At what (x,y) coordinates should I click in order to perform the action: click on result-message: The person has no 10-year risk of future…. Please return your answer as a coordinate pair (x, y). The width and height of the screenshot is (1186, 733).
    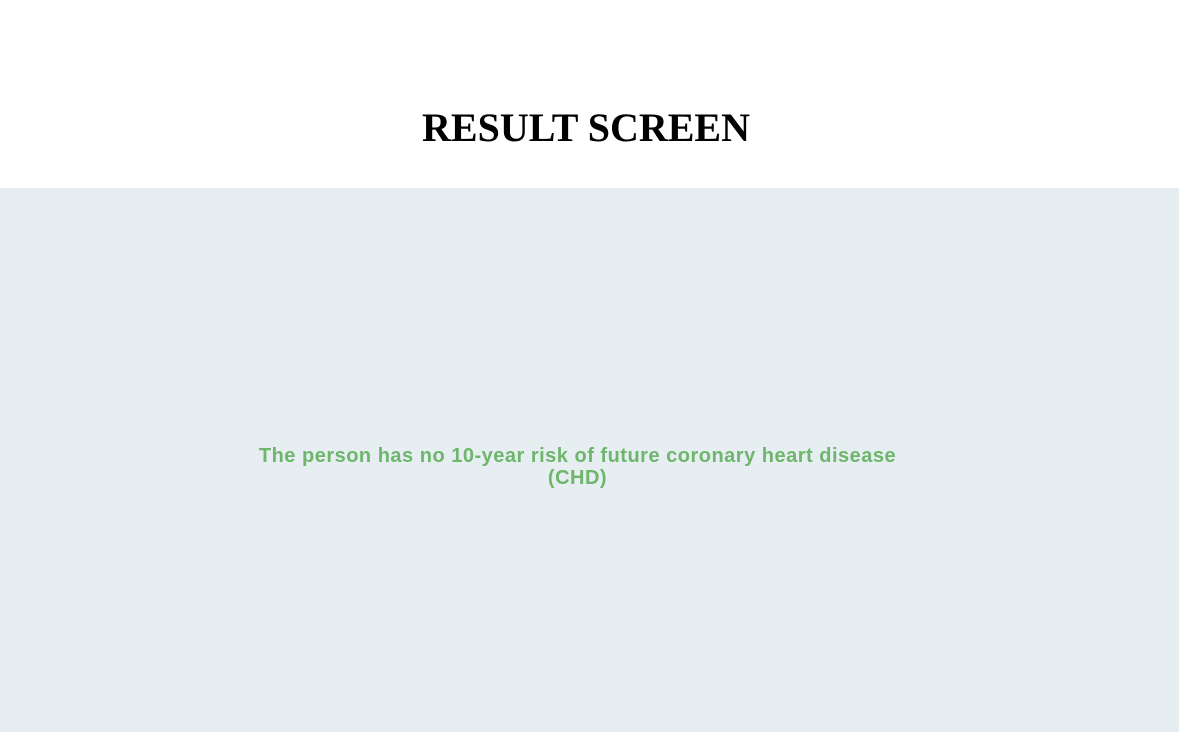
    Looking at the image, I should click on (577, 467).